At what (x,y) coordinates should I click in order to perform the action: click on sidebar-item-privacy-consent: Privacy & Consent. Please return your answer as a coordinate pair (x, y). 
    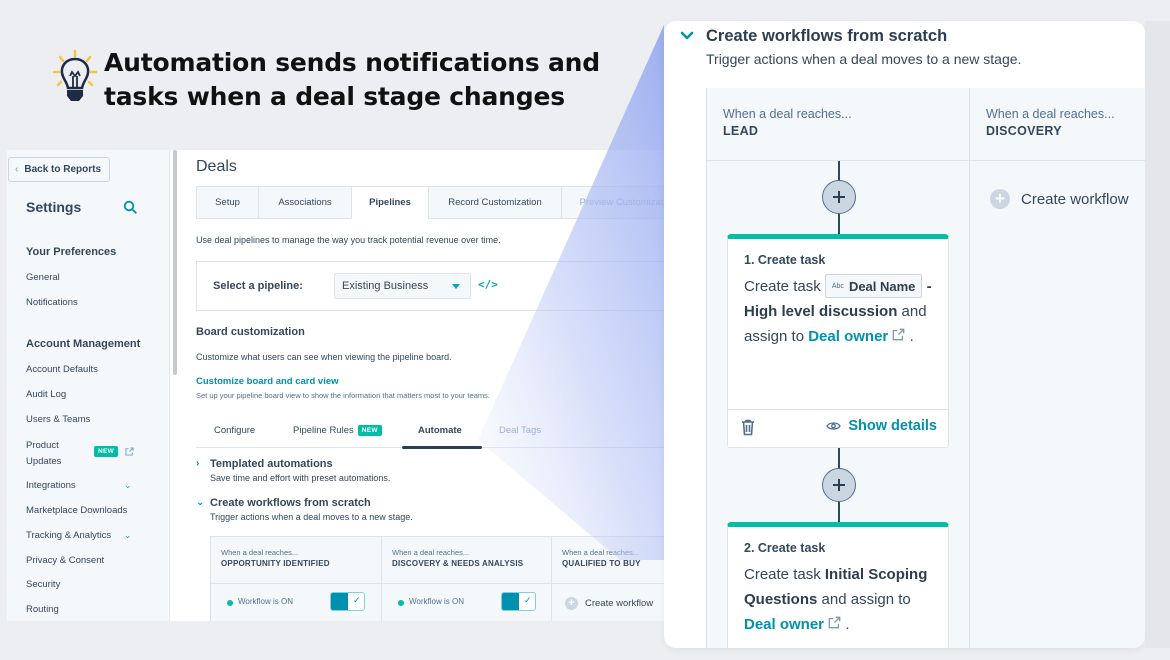
    Looking at the image, I should click on (65, 560).